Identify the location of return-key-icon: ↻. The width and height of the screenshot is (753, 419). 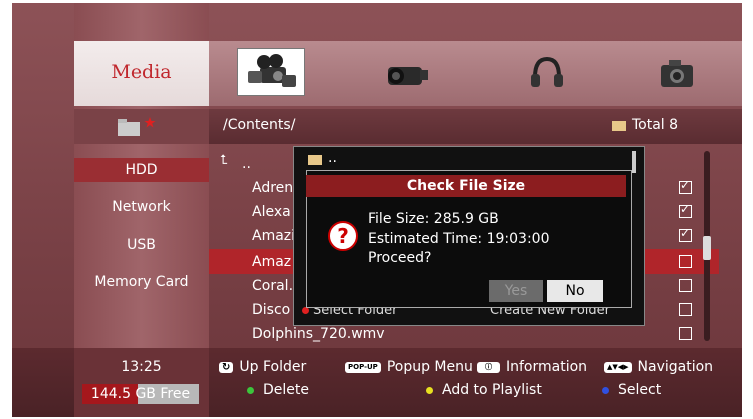
(226, 367).